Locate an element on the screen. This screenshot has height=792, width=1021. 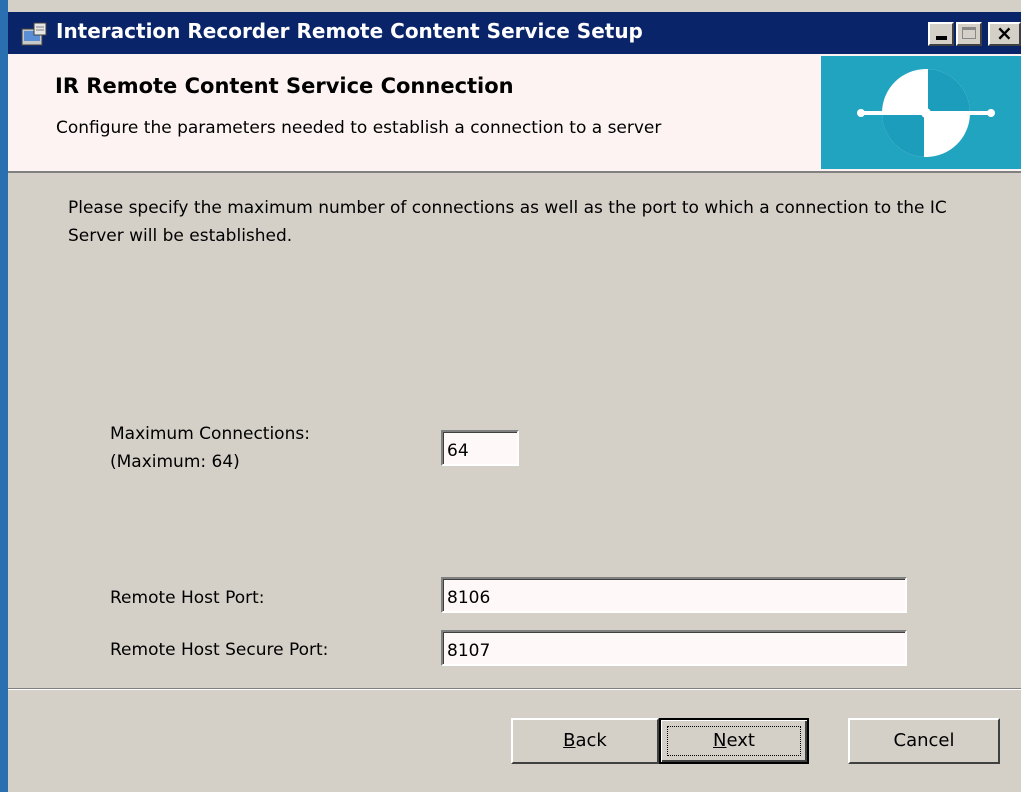
installer-icon is located at coordinates (34, 34).